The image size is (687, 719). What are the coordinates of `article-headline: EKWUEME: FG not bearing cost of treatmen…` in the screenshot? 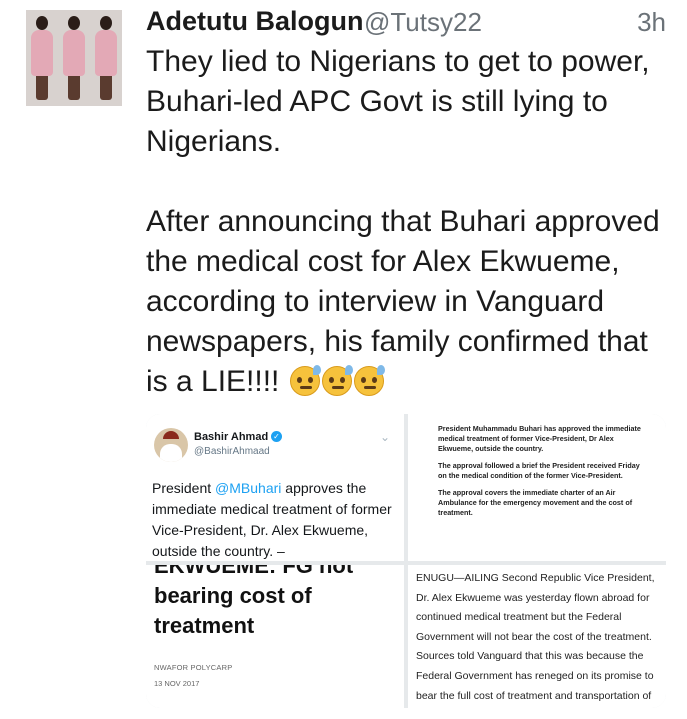 It's located at (274, 603).